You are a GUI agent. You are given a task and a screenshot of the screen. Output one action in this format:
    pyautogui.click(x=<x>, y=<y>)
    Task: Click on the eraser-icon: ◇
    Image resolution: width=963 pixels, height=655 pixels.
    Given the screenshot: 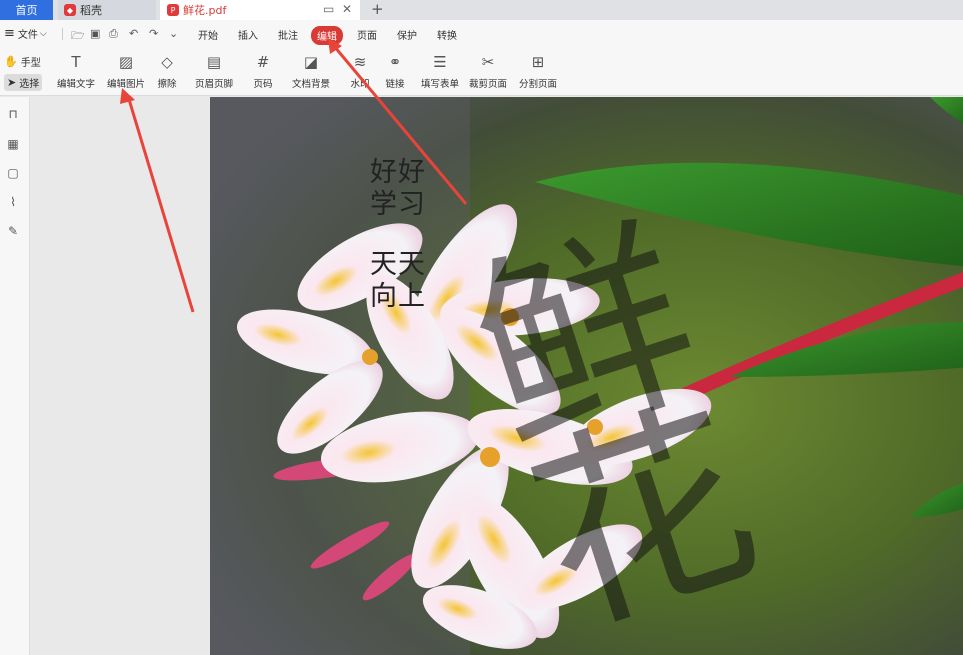 What is the action you would take?
    pyautogui.click(x=167, y=62)
    